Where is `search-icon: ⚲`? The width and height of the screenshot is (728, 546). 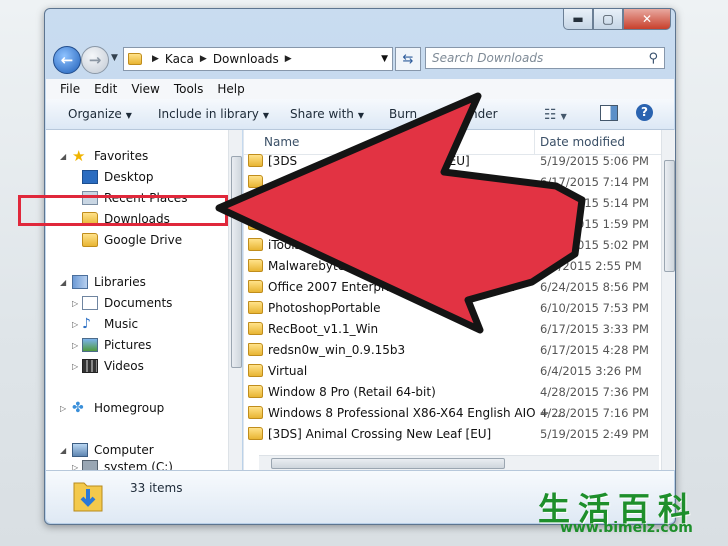 search-icon: ⚲ is located at coordinates (653, 58).